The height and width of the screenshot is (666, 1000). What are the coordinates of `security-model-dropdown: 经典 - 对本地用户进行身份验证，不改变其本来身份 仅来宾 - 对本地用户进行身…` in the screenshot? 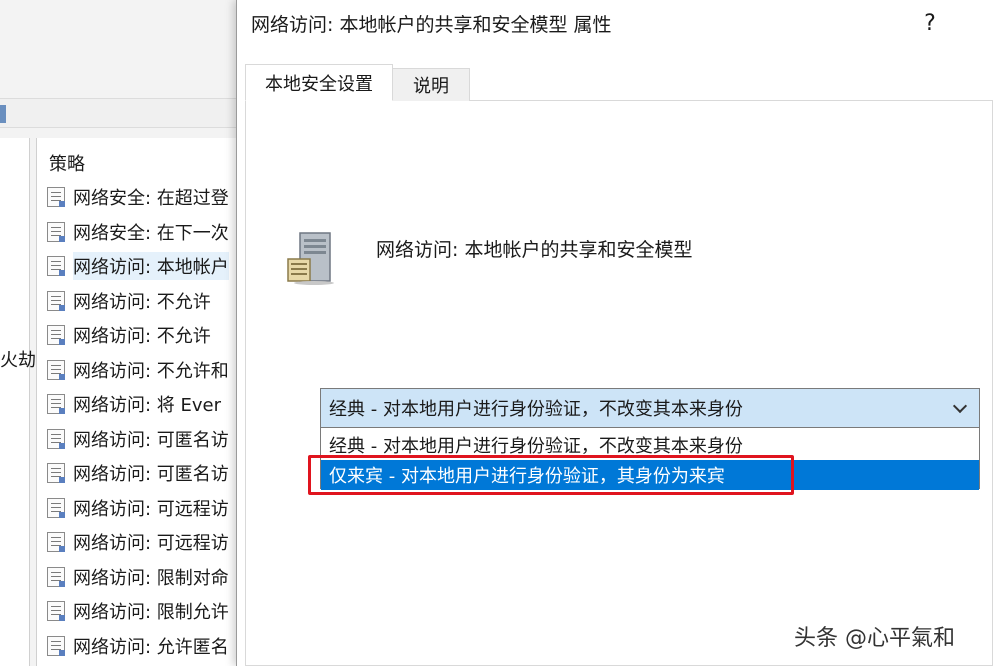 It's located at (650, 458).